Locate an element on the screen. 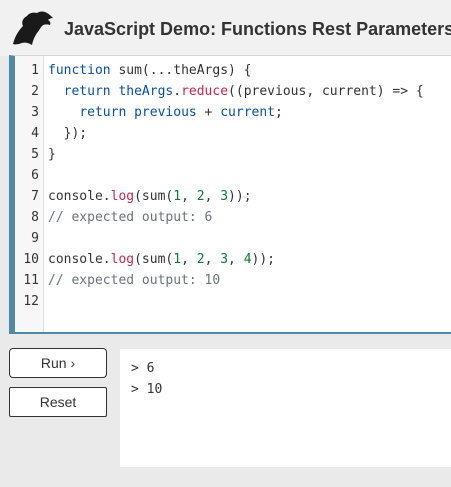 Image resolution: width=451 pixels, height=487 pixels. line-number: 11 is located at coordinates (31, 280).